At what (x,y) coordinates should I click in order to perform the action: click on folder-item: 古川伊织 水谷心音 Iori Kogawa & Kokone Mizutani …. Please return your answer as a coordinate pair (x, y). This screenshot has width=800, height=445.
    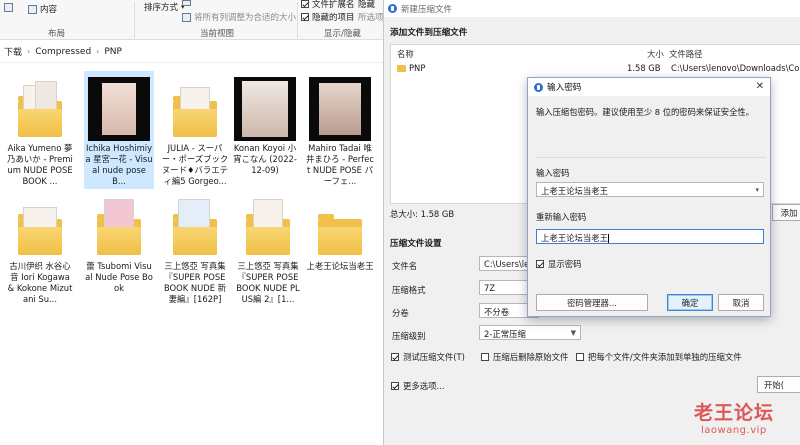
    Looking at the image, I should click on (40, 247).